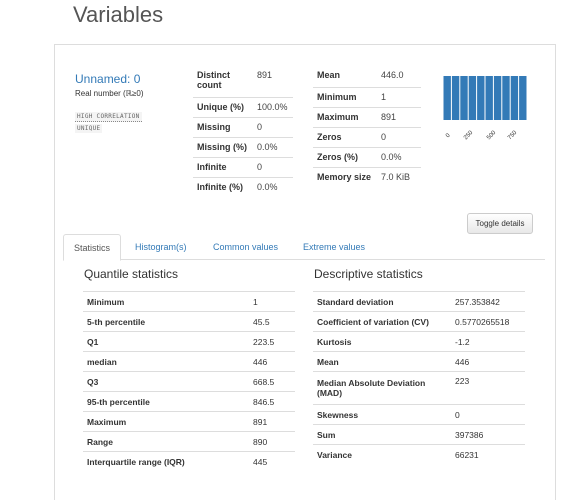 The width and height of the screenshot is (574, 500). Describe the element at coordinates (368, 274) in the screenshot. I see `descriptive-statistics-title: Descriptive statistics` at that location.